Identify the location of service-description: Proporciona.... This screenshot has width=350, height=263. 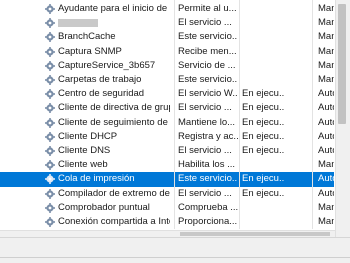
(208, 221).